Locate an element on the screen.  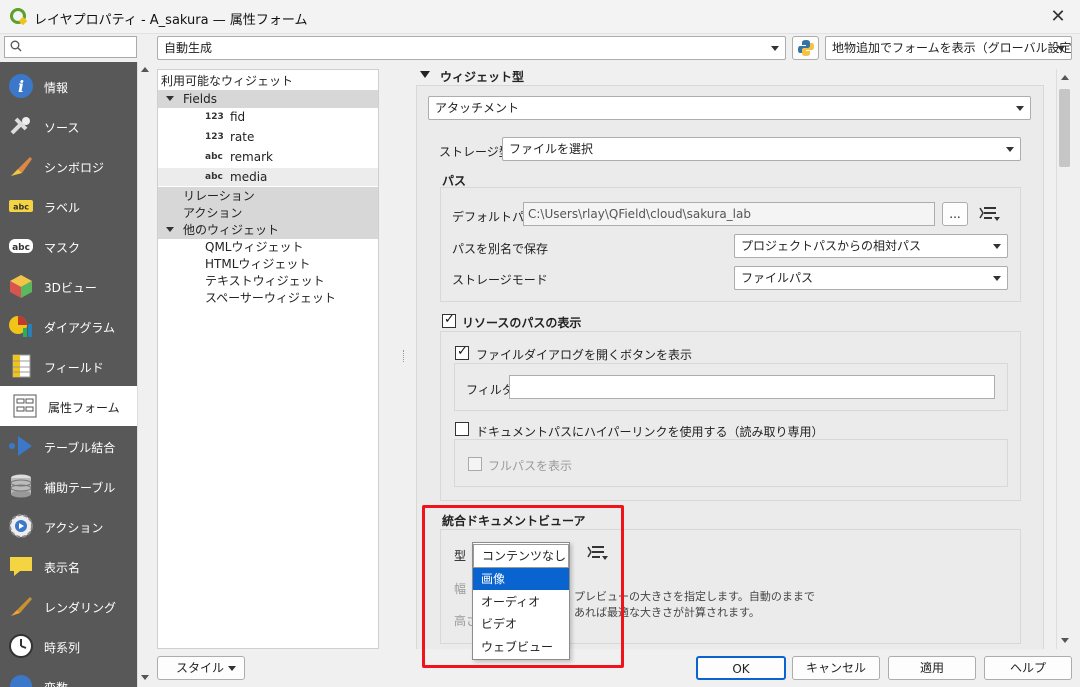
sidebar-item-temporal: 時系列 is located at coordinates (68, 646).